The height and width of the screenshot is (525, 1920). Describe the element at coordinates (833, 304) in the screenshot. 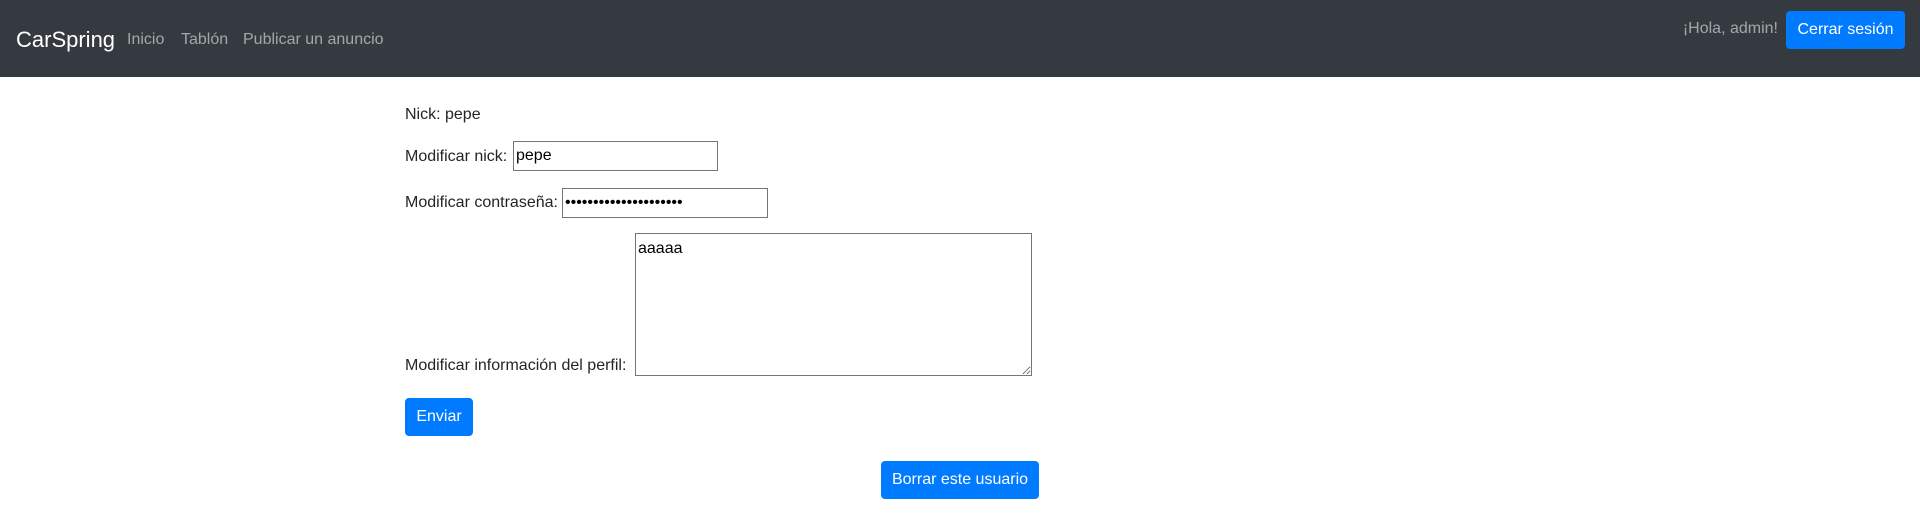

I see `modify-info-textarea: aaaaa` at that location.